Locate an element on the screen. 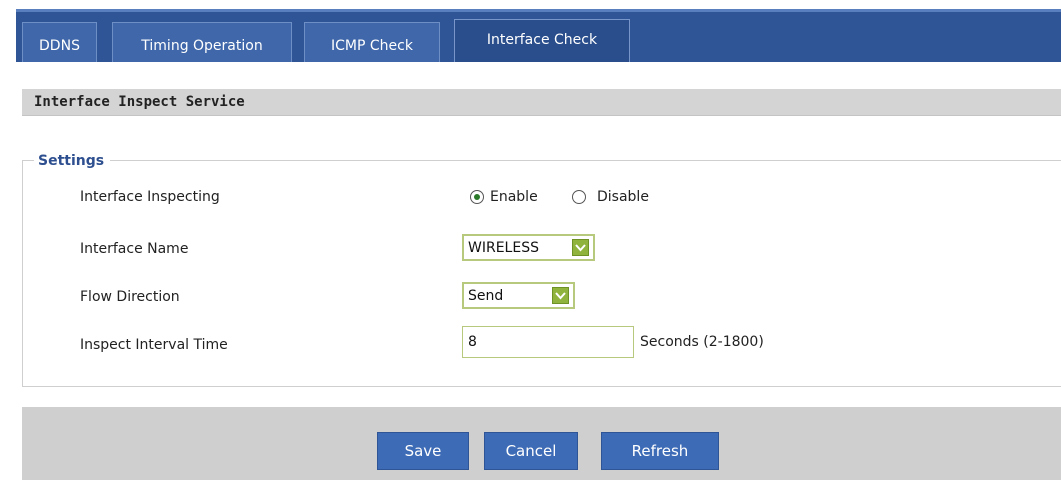 This screenshot has height=480, width=1061. disable-radio is located at coordinates (579, 197).